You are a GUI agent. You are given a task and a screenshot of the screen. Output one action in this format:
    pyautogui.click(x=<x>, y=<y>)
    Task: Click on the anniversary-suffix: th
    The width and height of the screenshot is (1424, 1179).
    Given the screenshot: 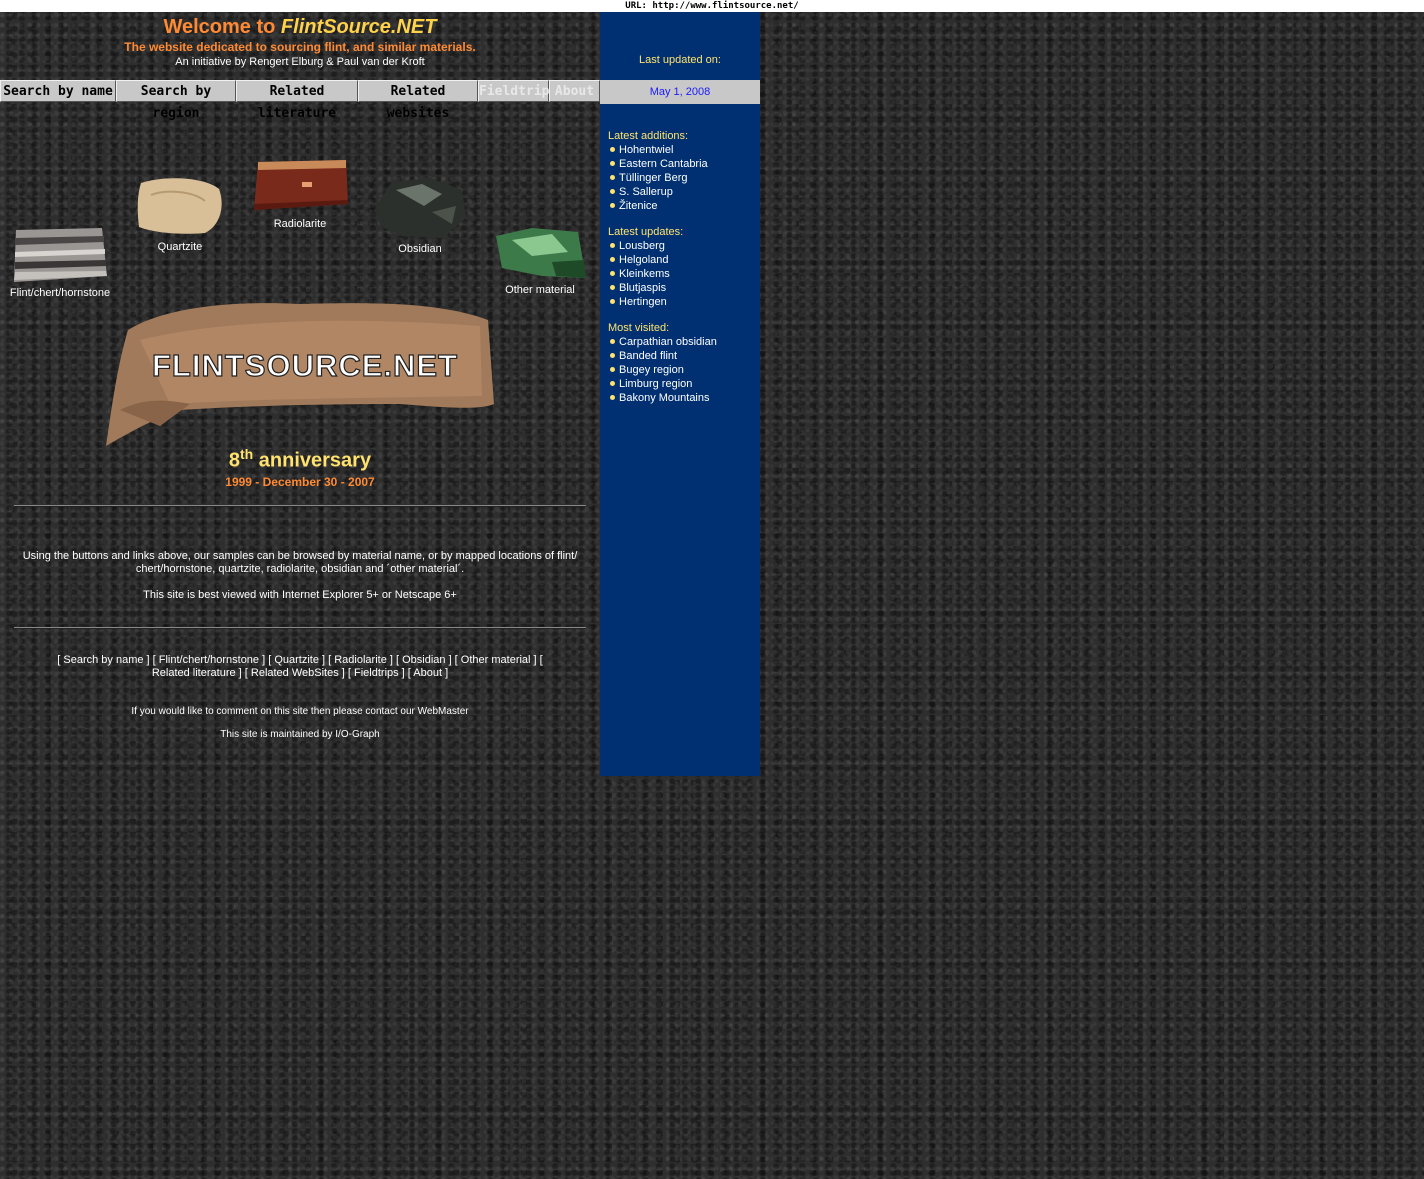 What is the action you would take?
    pyautogui.click(x=247, y=454)
    